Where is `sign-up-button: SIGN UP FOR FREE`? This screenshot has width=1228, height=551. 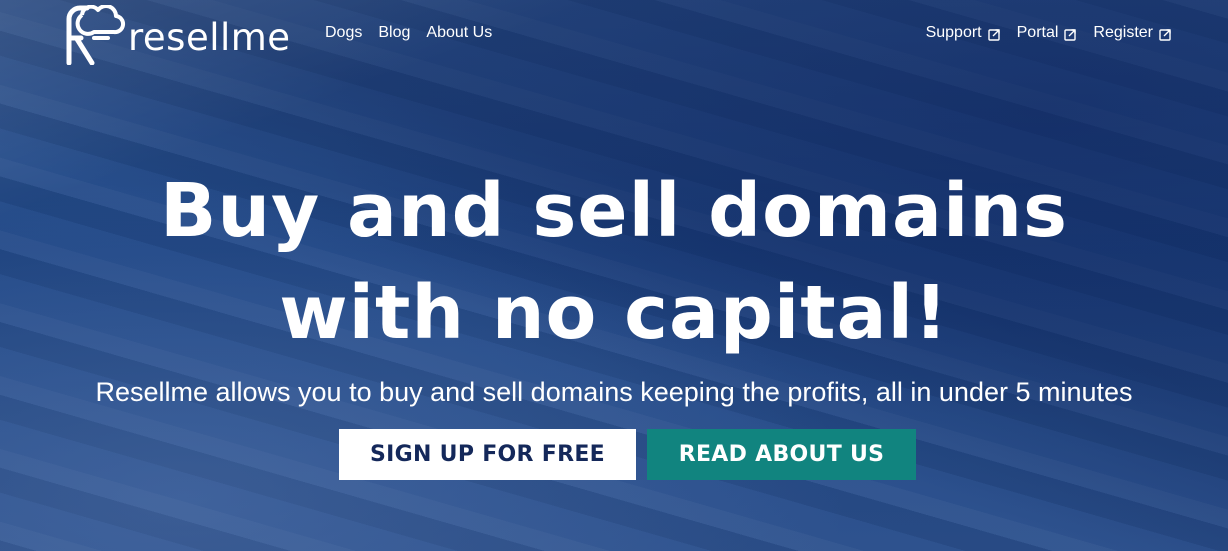 sign-up-button: SIGN UP FOR FREE is located at coordinates (487, 454).